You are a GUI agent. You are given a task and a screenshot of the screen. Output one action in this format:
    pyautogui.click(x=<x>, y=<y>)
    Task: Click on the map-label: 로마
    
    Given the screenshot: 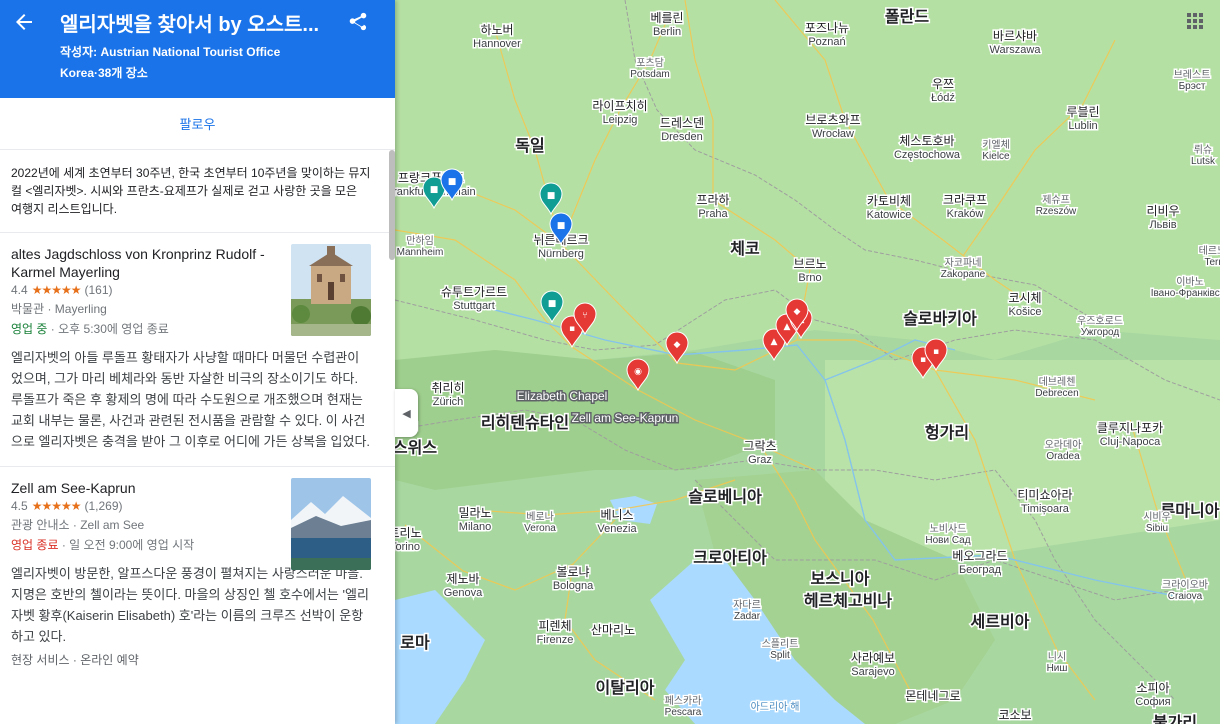 What is the action you would take?
    pyautogui.click(x=415, y=643)
    